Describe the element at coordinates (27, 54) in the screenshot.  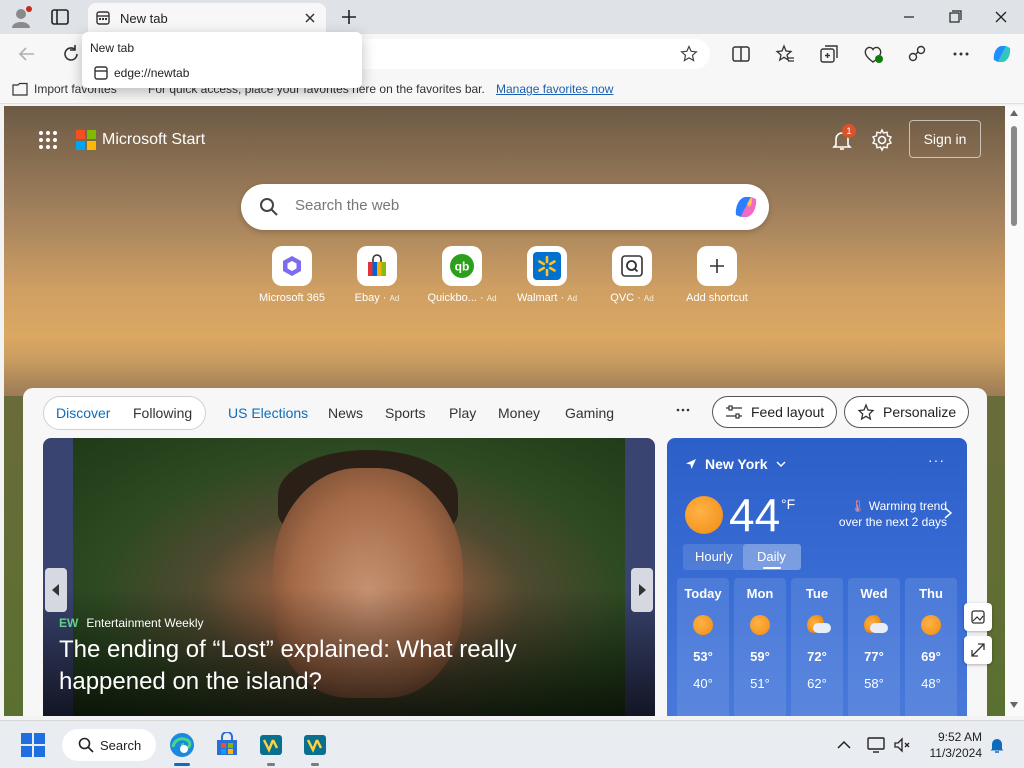
I see `back-icon` at that location.